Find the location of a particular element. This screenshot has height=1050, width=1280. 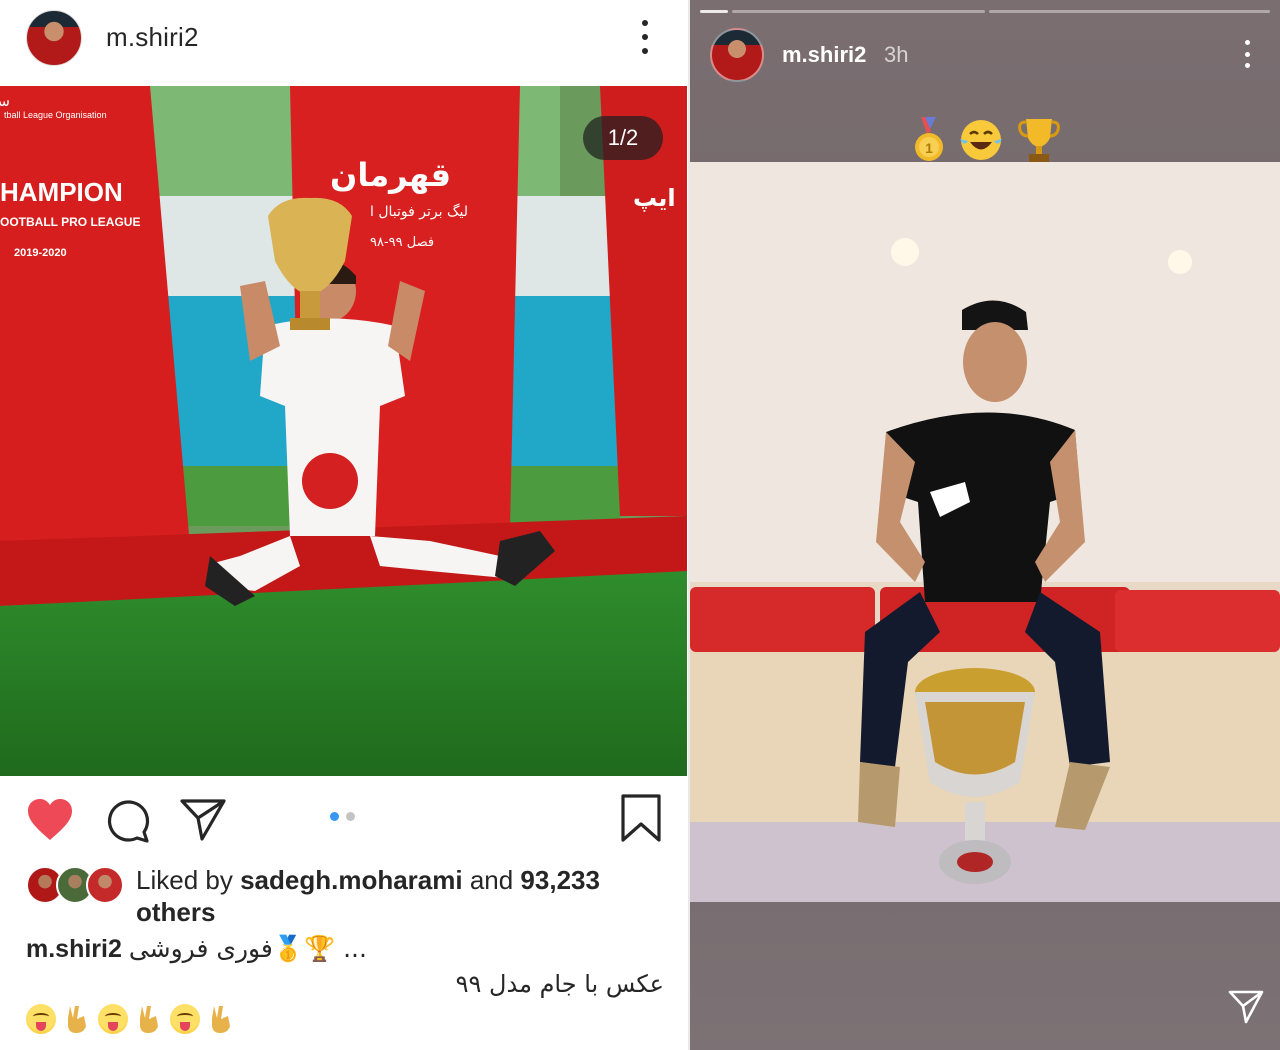

board-text-league-fa: لیگ برتر فوتبال ا is located at coordinates (419, 211).